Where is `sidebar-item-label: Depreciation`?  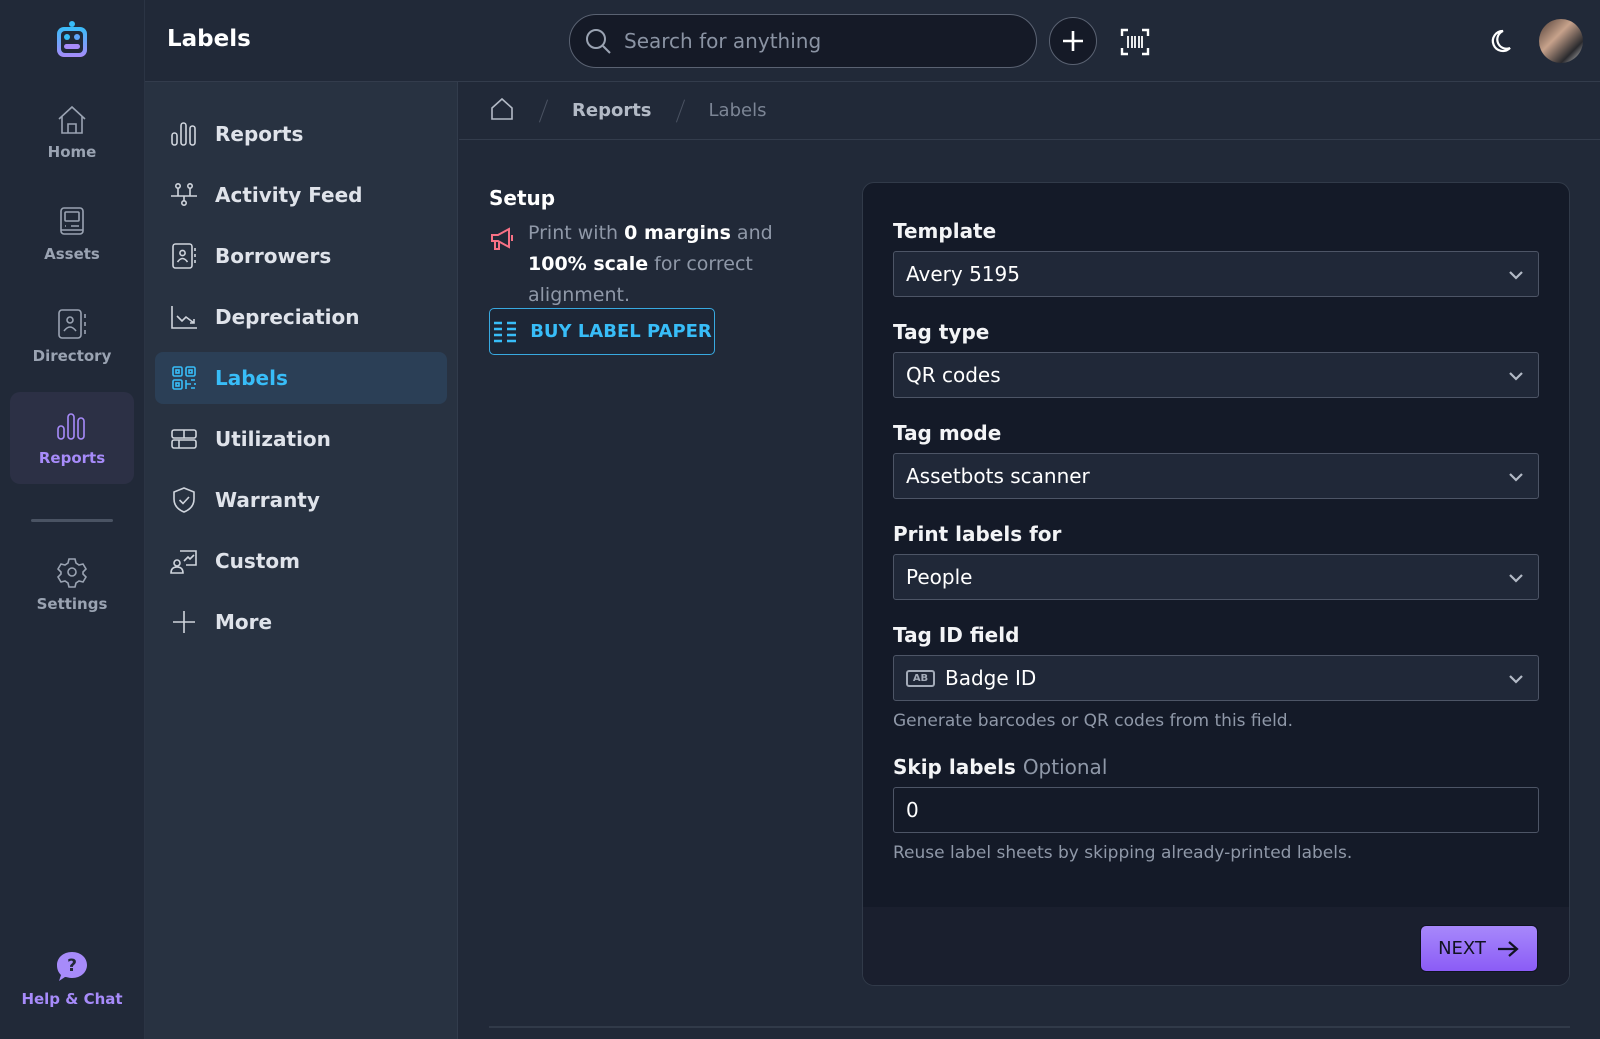 sidebar-item-label: Depreciation is located at coordinates (287, 317).